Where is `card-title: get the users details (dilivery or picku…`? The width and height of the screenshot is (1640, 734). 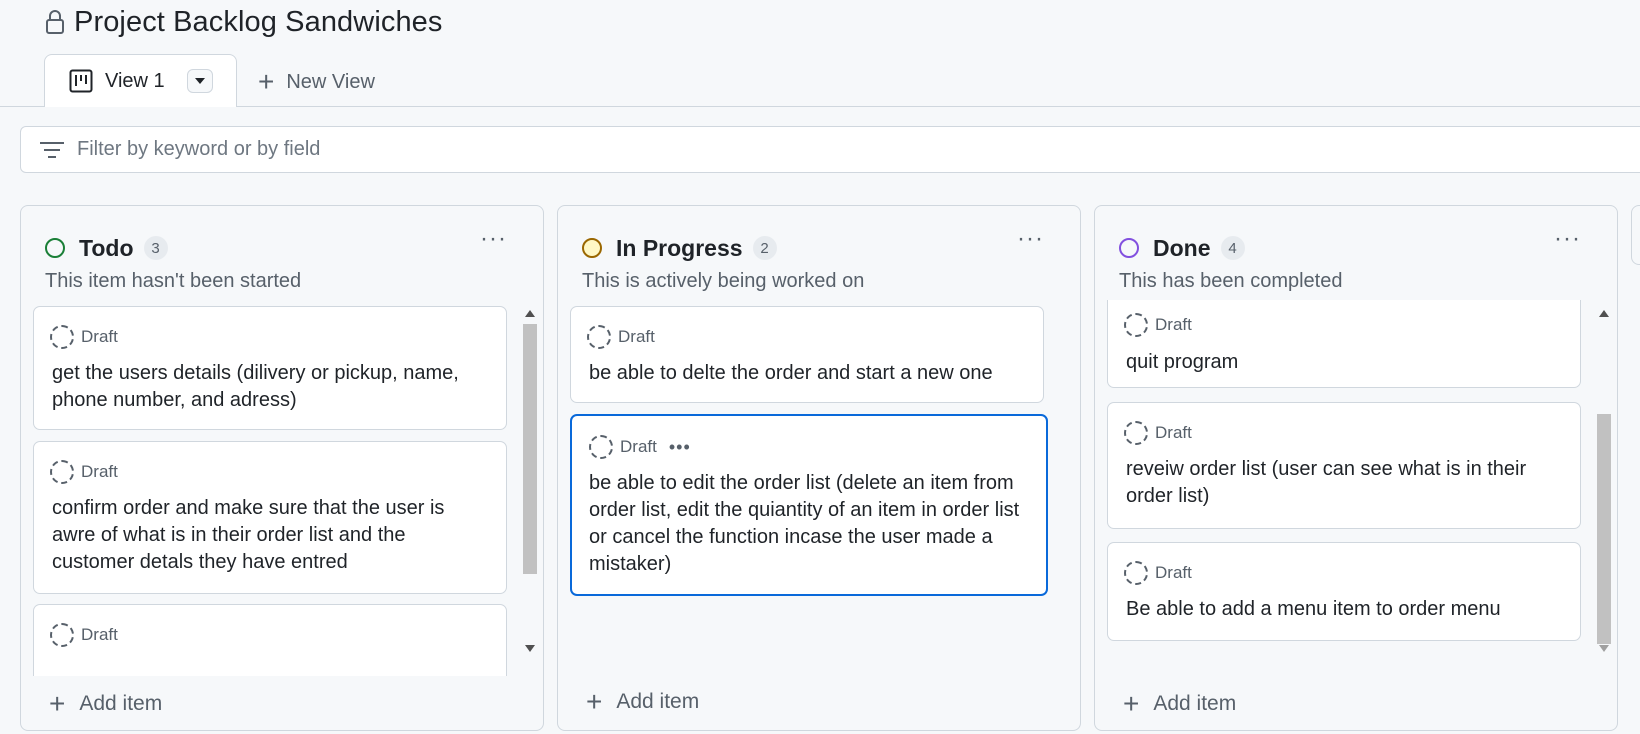
card-title: get the users details (dilivery or picku… is located at coordinates (270, 387).